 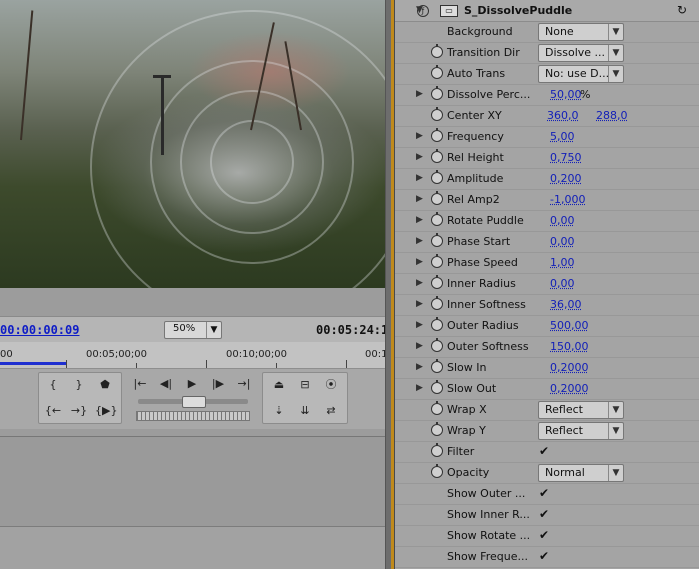 What do you see at coordinates (562, 262) in the screenshot?
I see `param-value: 1,00` at bounding box center [562, 262].